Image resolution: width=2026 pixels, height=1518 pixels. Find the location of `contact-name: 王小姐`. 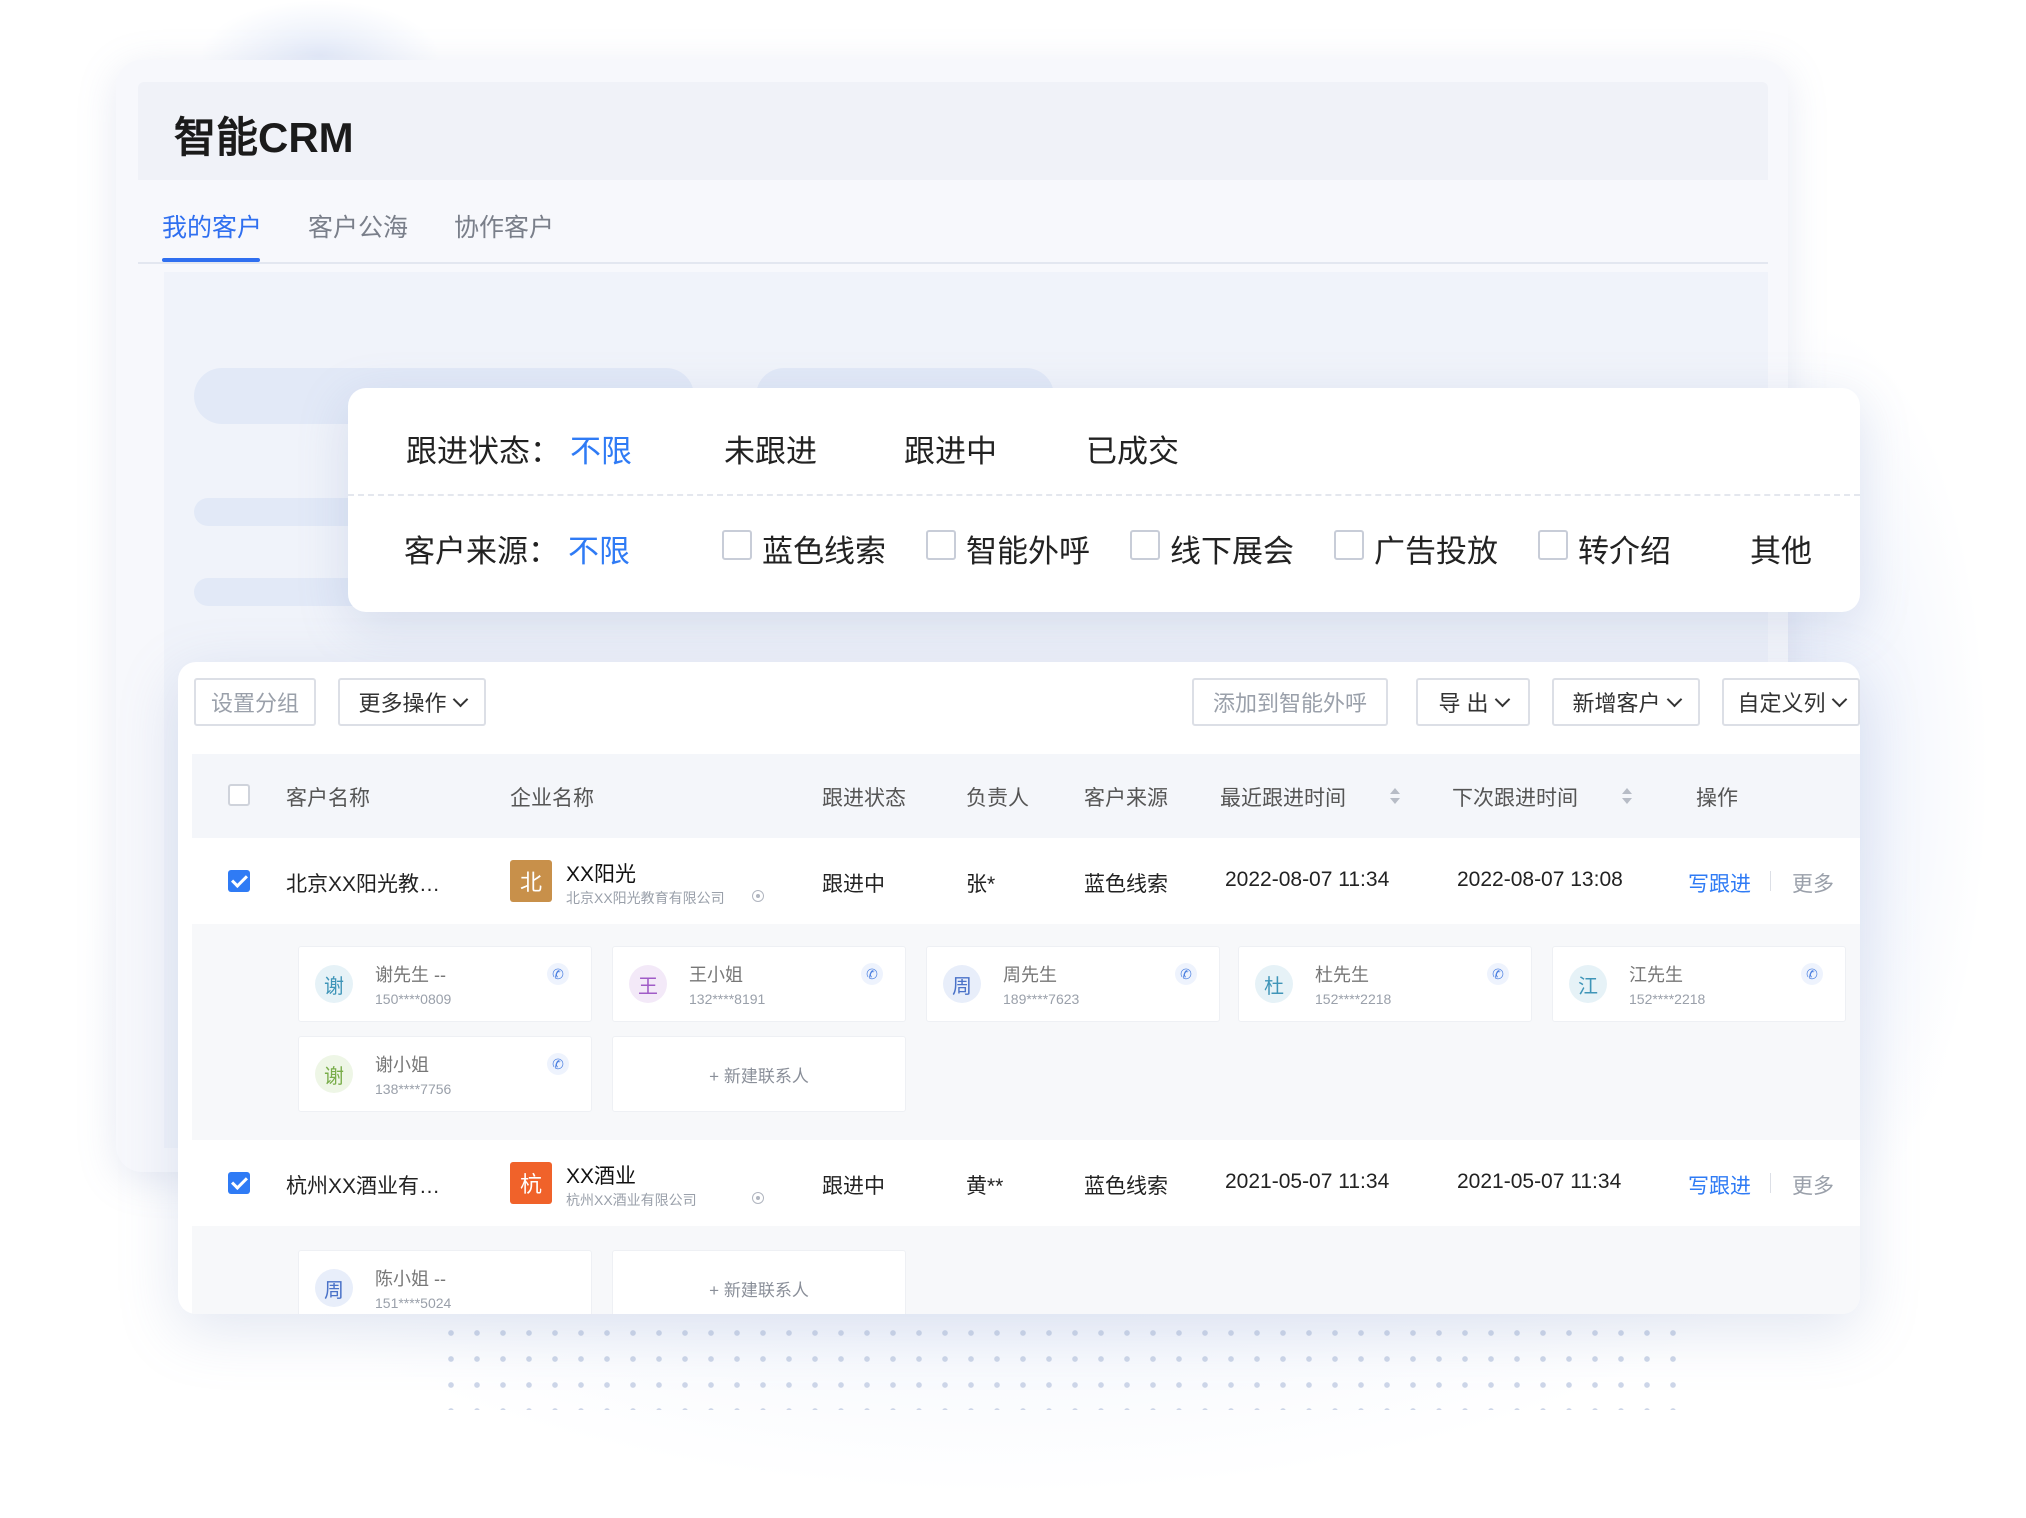

contact-name: 王小姐 is located at coordinates (716, 975).